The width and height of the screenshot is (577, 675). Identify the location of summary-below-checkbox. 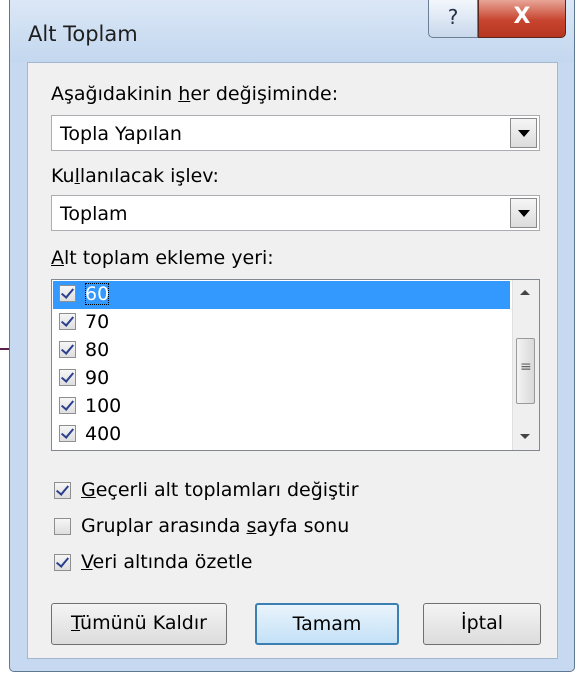
(62, 562).